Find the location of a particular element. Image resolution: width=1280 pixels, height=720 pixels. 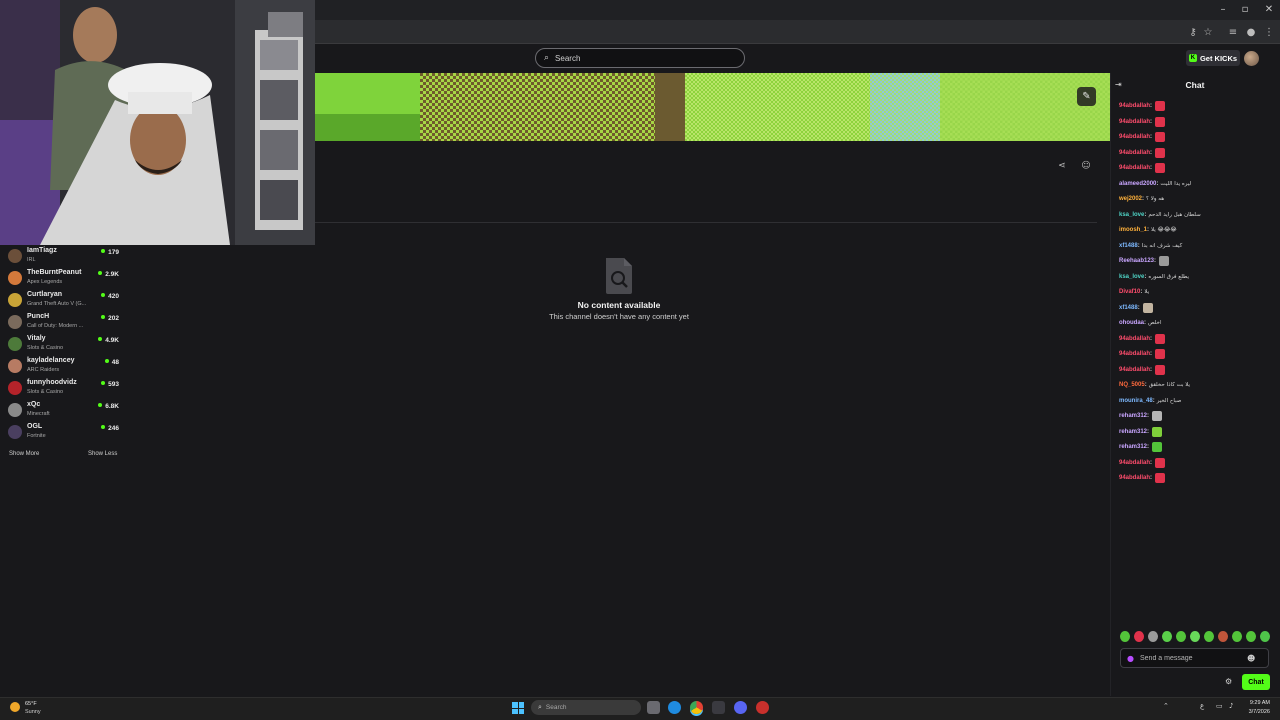

maximize-icon: ▫ is located at coordinates (1245, 10).